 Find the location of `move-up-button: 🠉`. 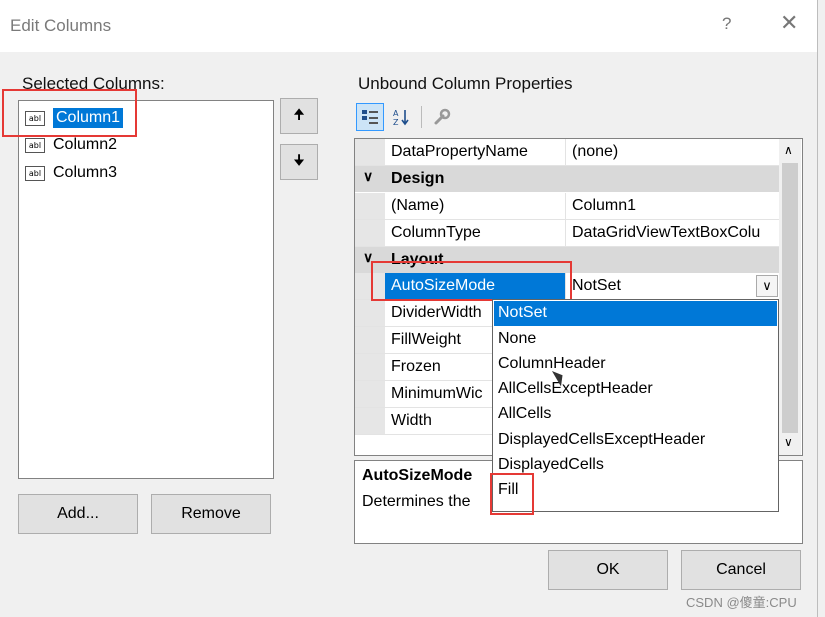

move-up-button: 🠉 is located at coordinates (299, 116).